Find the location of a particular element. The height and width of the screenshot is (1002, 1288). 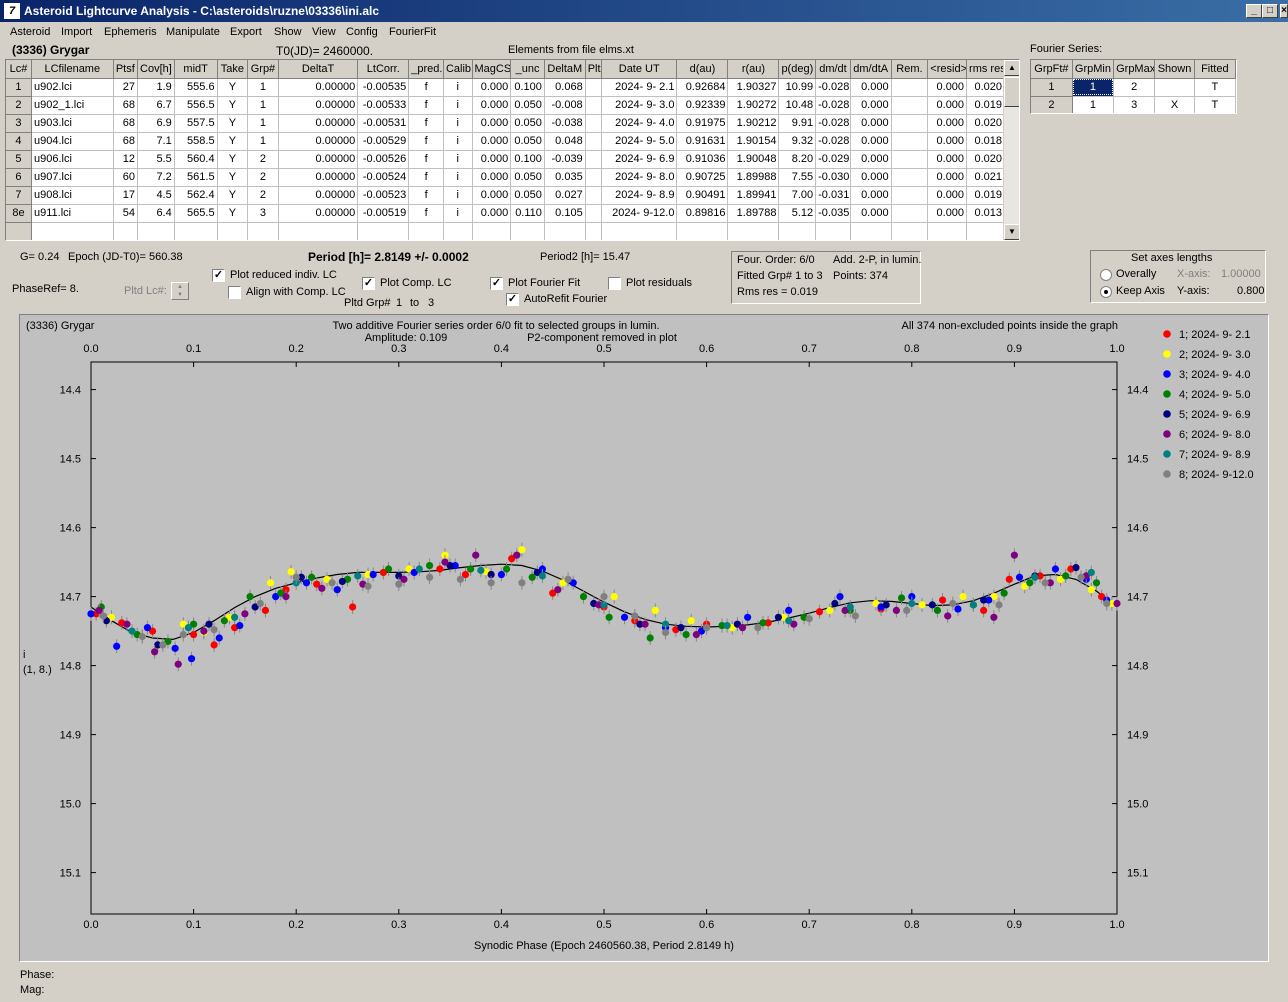

menu-view: View is located at coordinates (324, 32).